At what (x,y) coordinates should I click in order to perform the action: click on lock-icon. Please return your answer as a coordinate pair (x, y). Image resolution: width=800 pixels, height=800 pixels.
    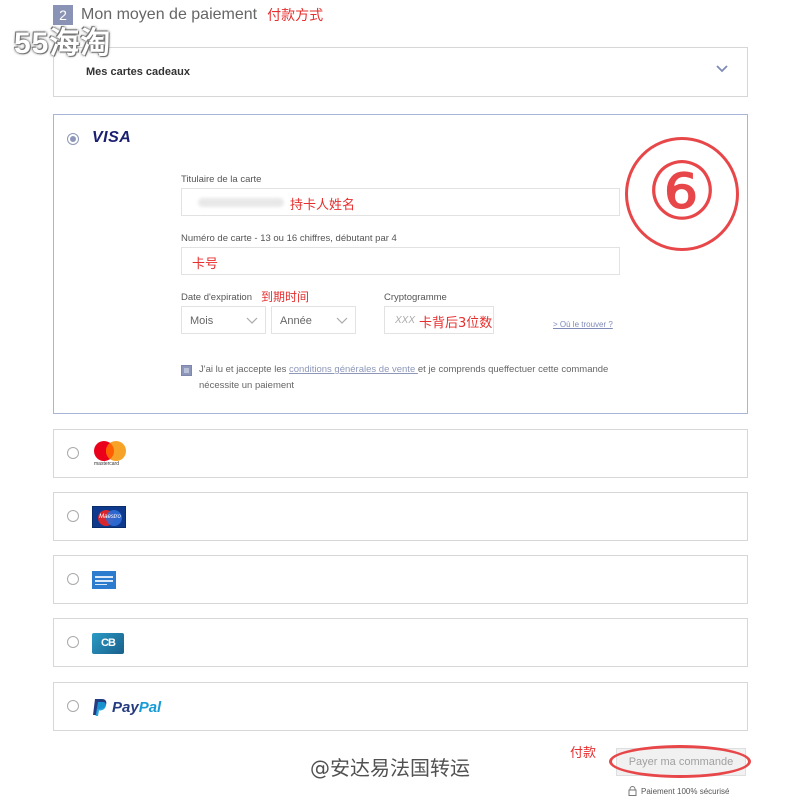
    Looking at the image, I should click on (632, 791).